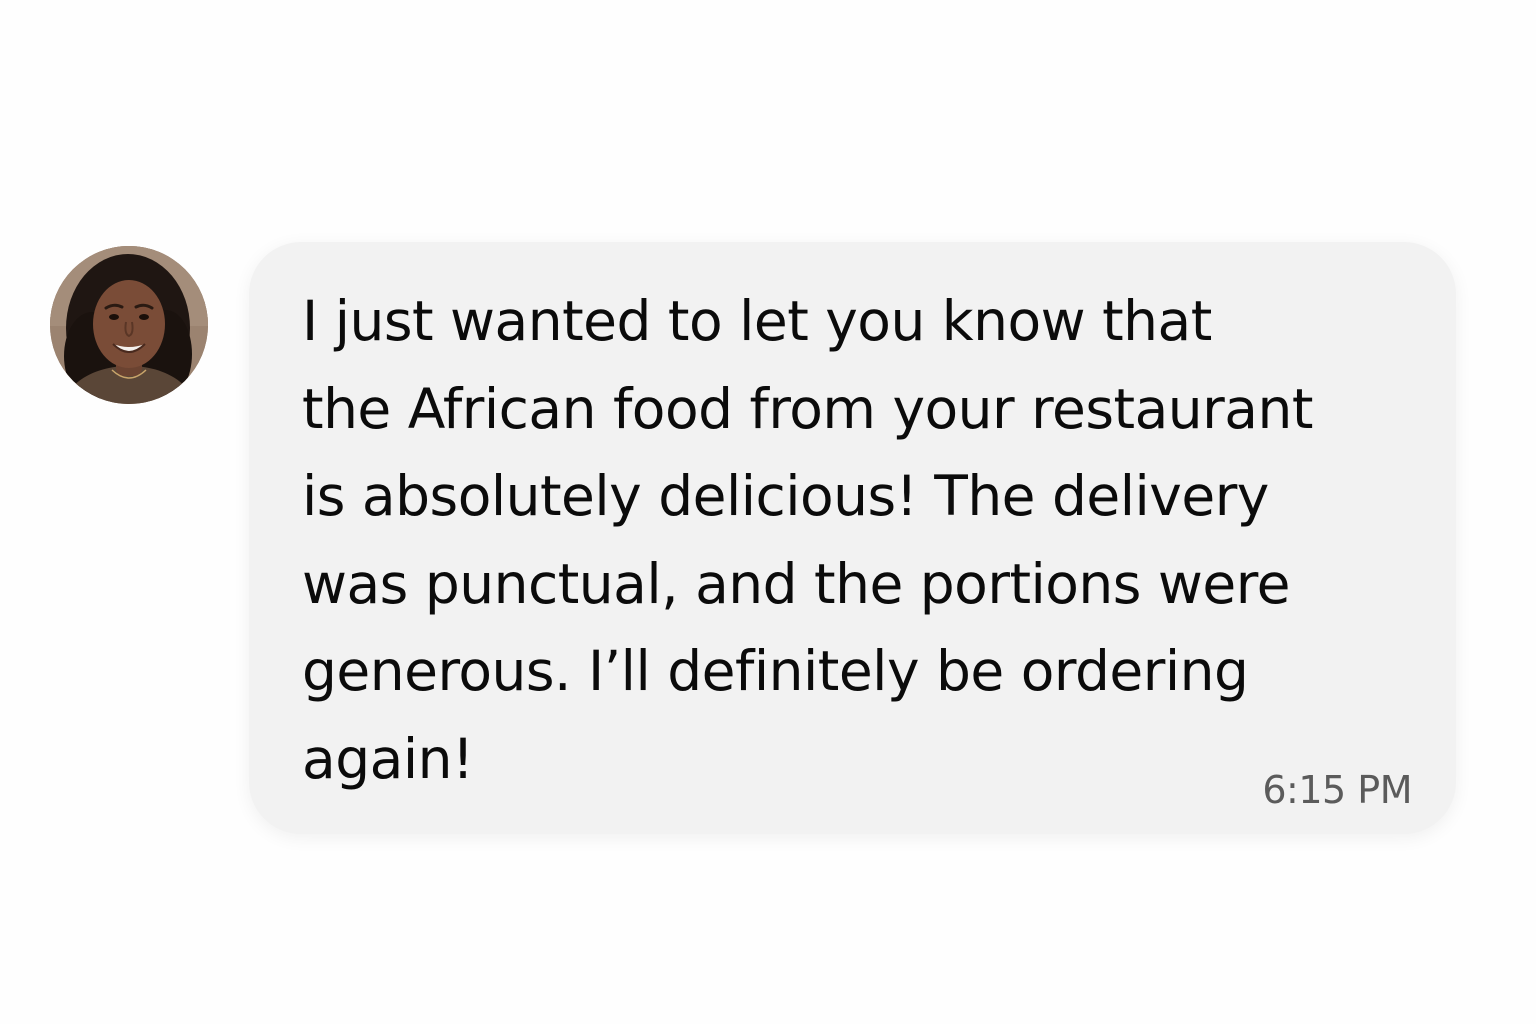 Image resolution: width=1536 pixels, height=1024 pixels. I want to click on avatar, so click(129, 325).